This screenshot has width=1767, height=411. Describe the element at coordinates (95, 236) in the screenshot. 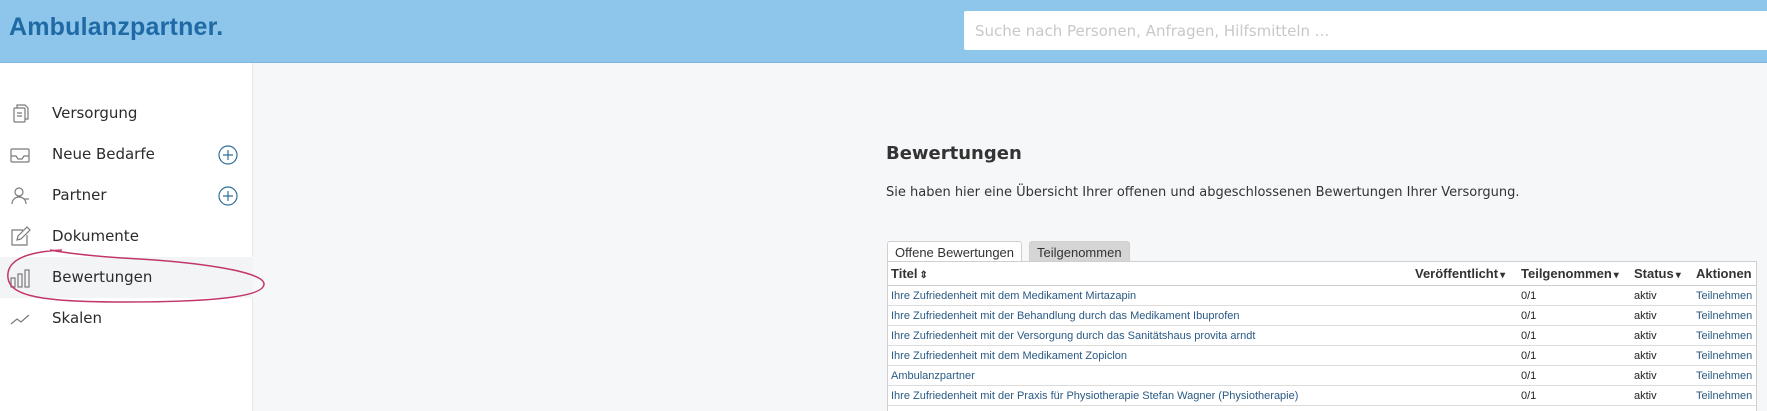

I see `sidebar-item-label: Dokumente` at that location.